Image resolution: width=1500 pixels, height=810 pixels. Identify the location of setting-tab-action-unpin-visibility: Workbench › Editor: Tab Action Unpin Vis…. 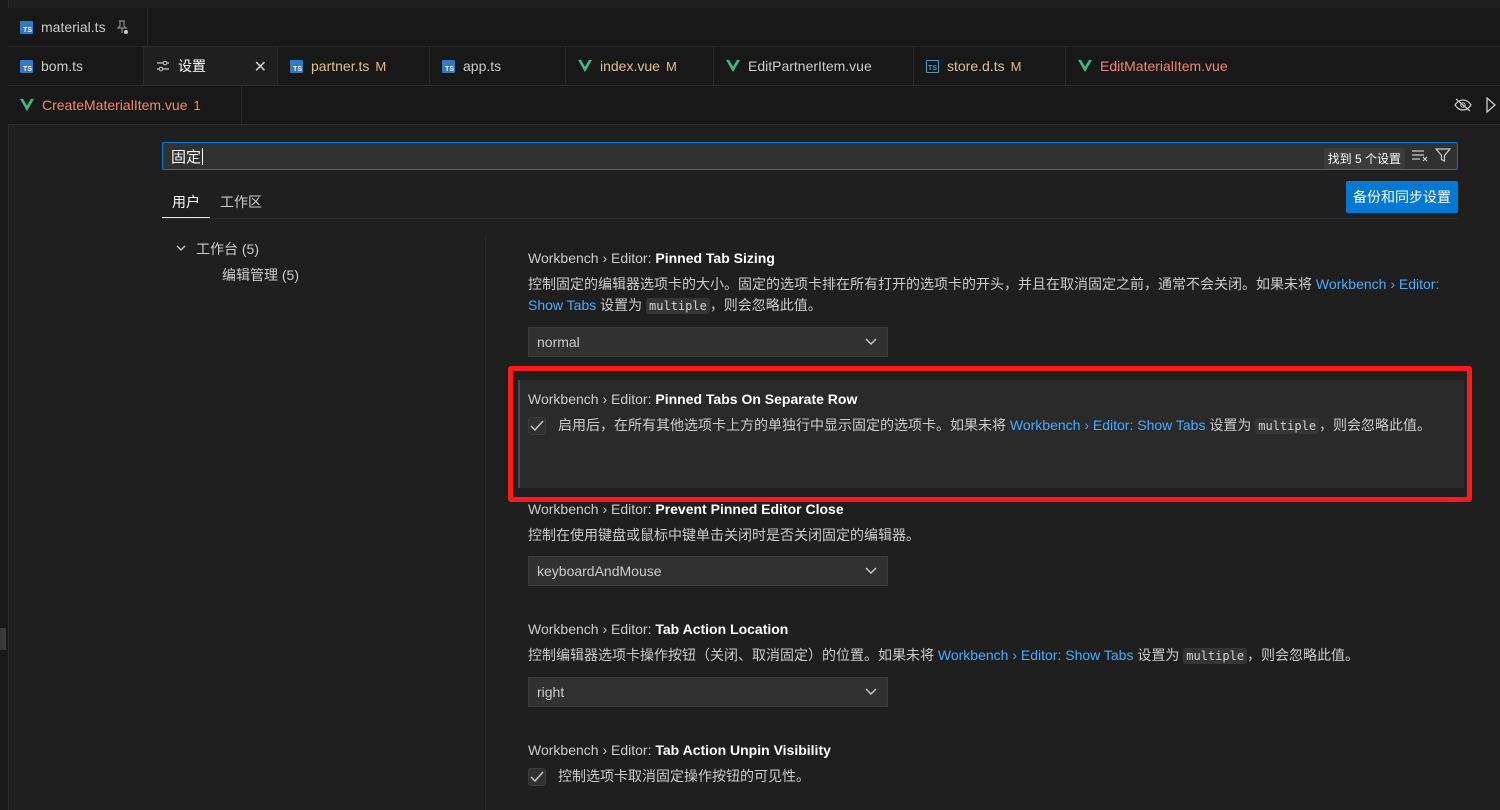
(988, 764).